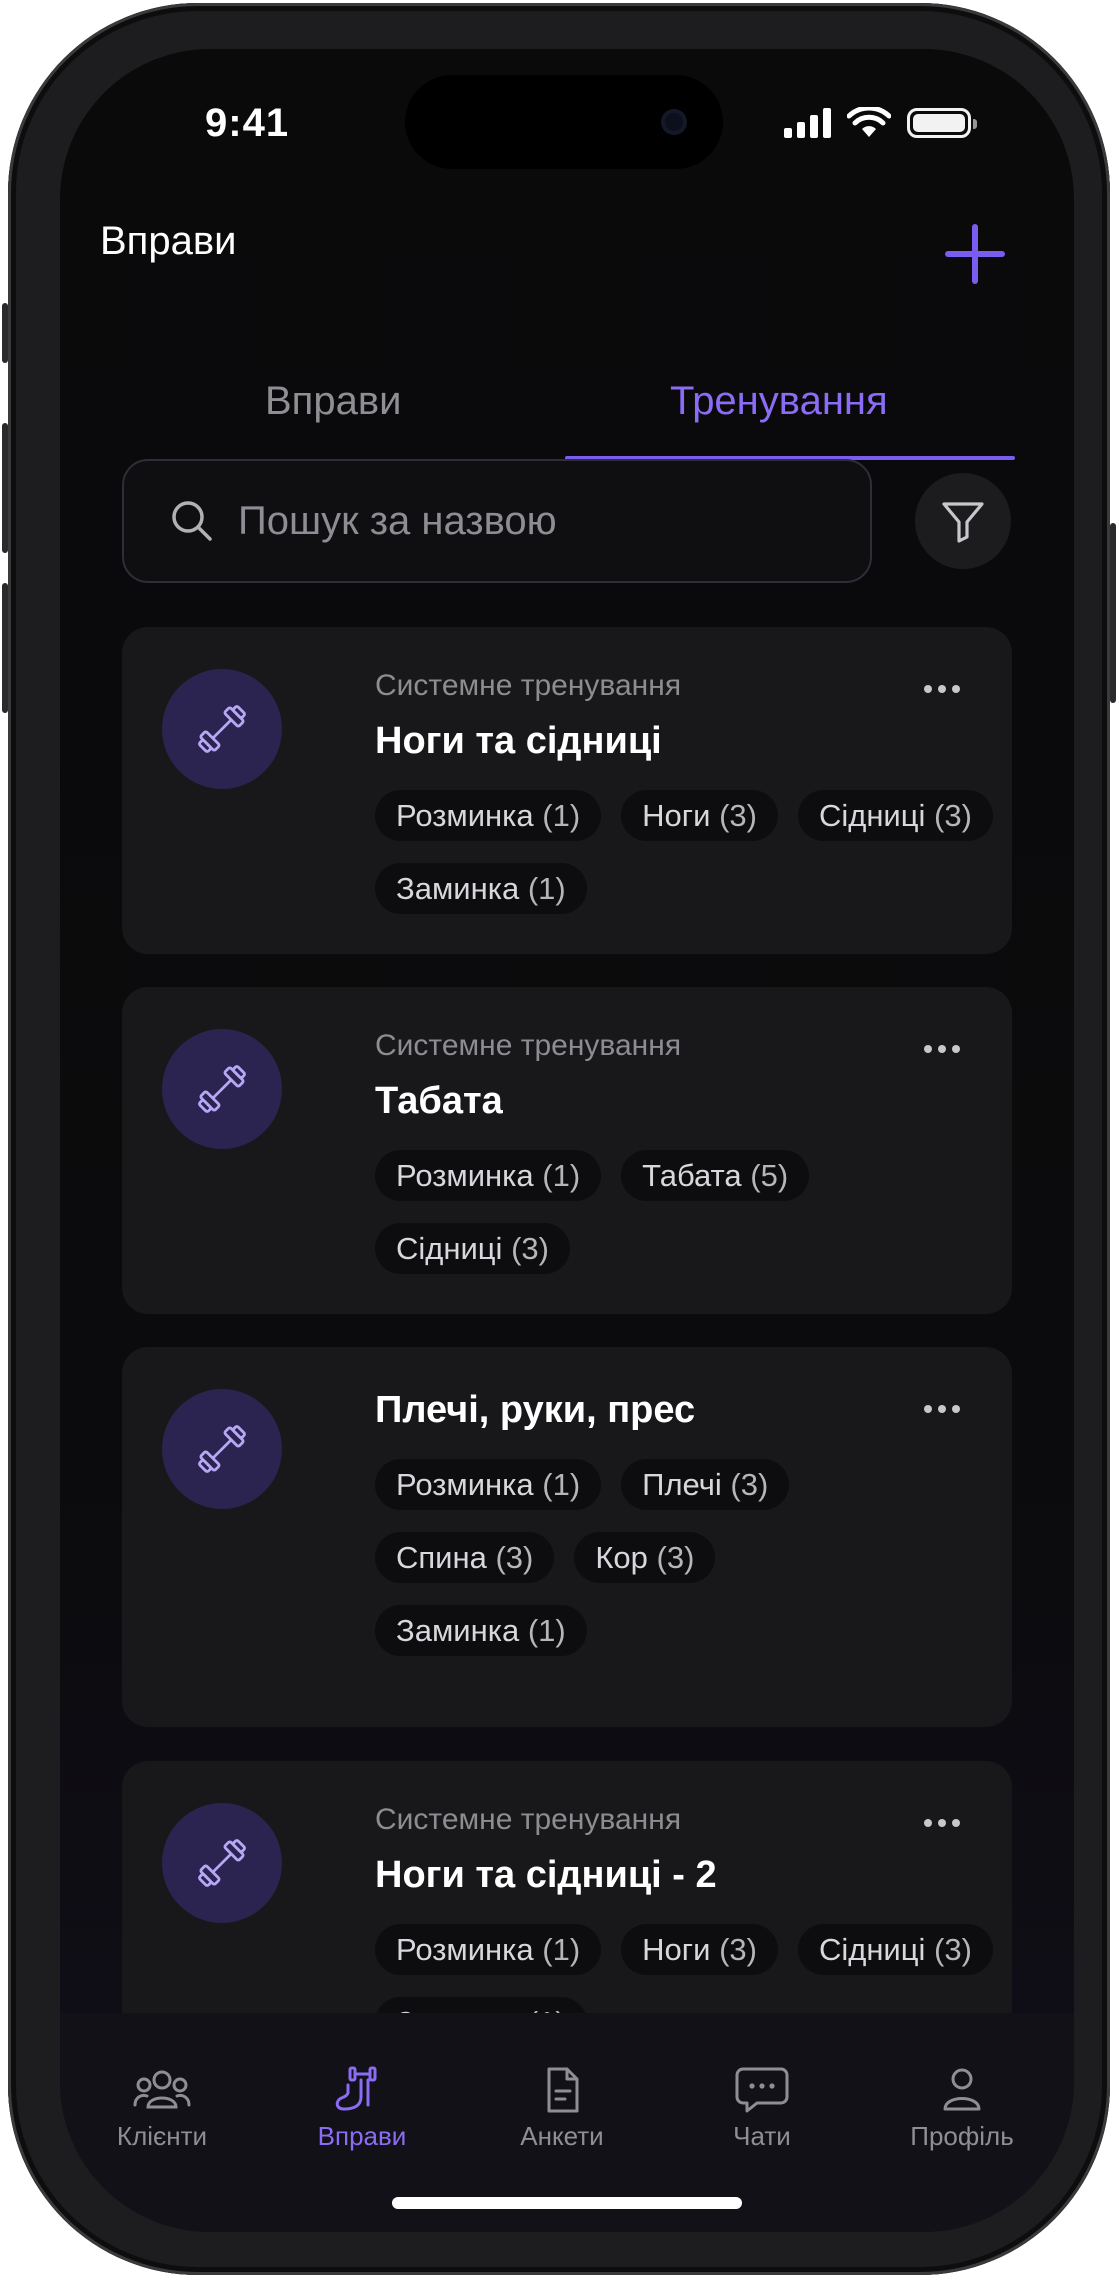 The image size is (1119, 2280). I want to click on camera-icon, so click(674, 122).